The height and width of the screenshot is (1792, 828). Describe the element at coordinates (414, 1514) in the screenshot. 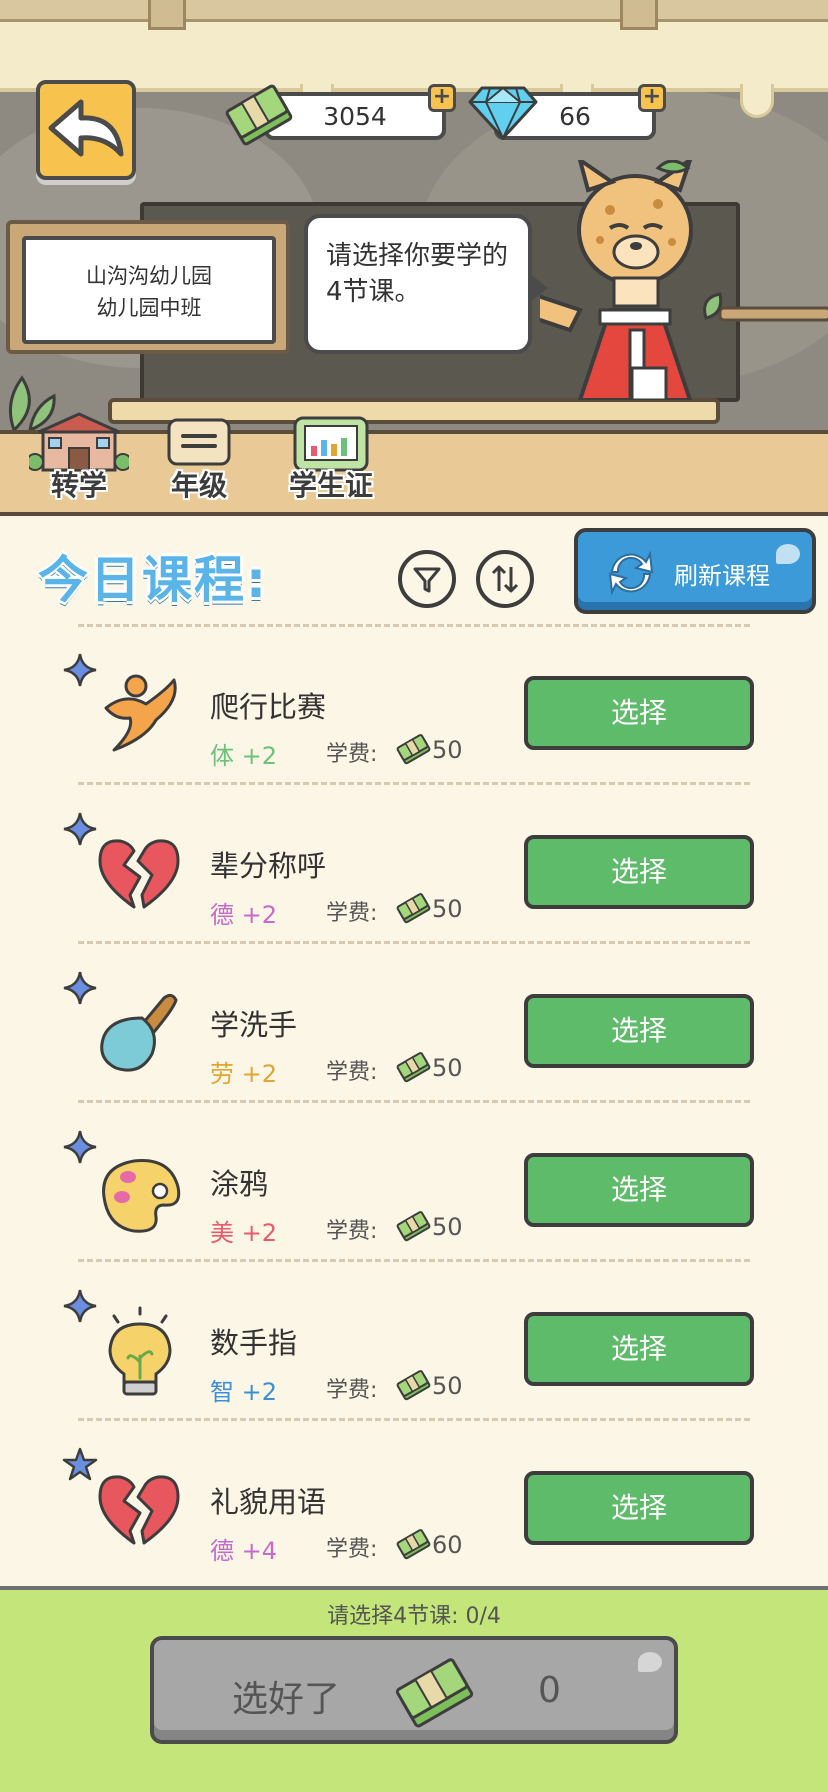

I see `course-row-polite-words: 礼貌用语 德 +4 学费: 60 选择` at that location.